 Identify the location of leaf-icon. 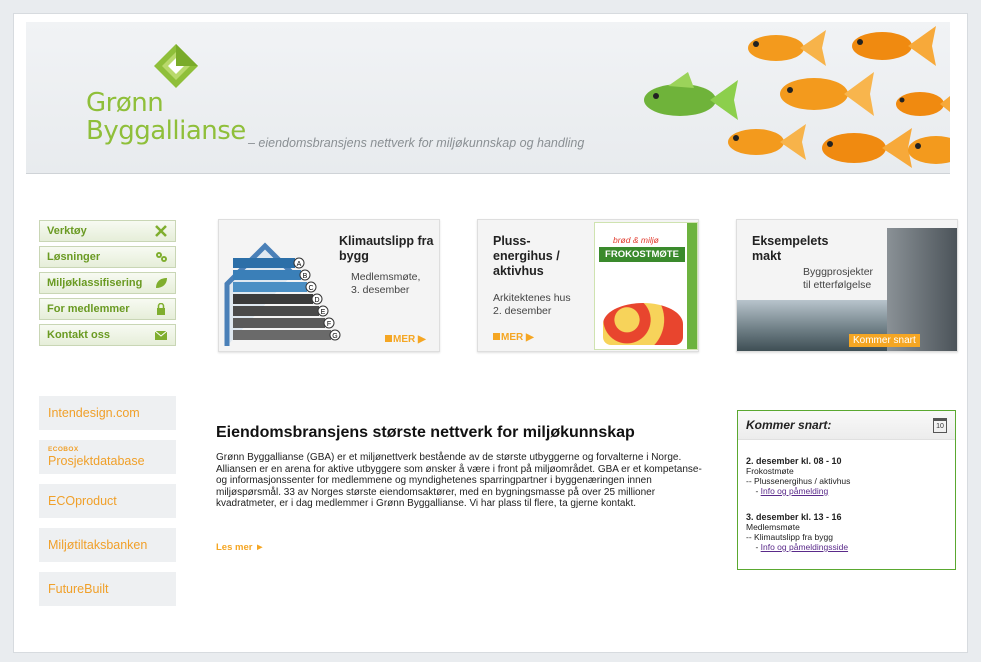
(161, 283).